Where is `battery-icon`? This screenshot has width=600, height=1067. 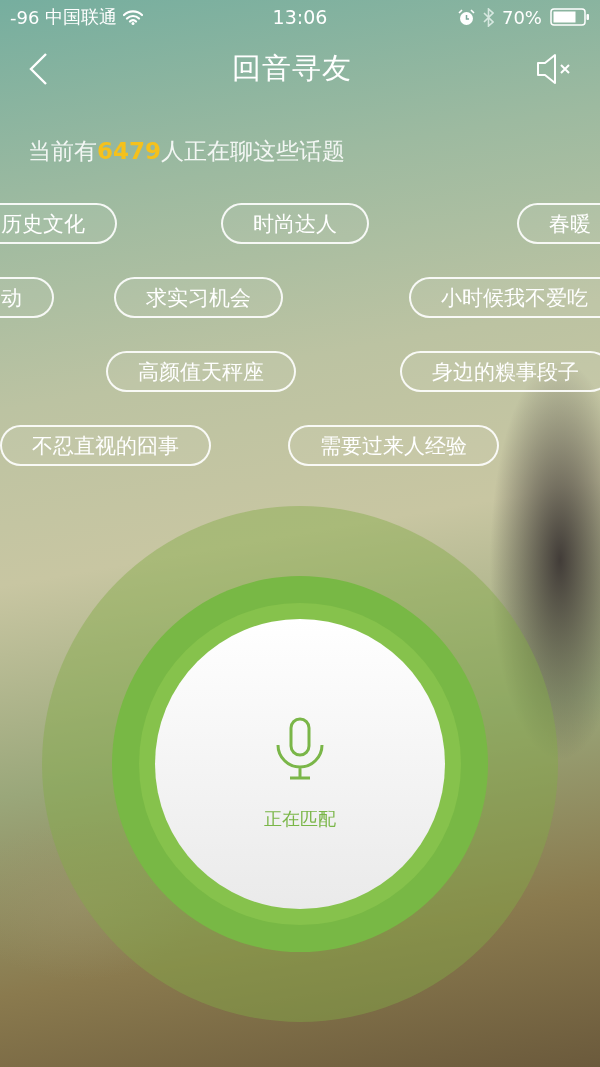
battery-icon is located at coordinates (570, 17).